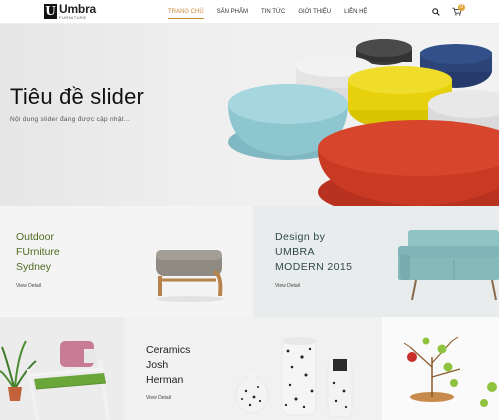  What do you see at coordinates (232, 12) in the screenshot?
I see `nav-item-products: SẢN PHẨM` at bounding box center [232, 12].